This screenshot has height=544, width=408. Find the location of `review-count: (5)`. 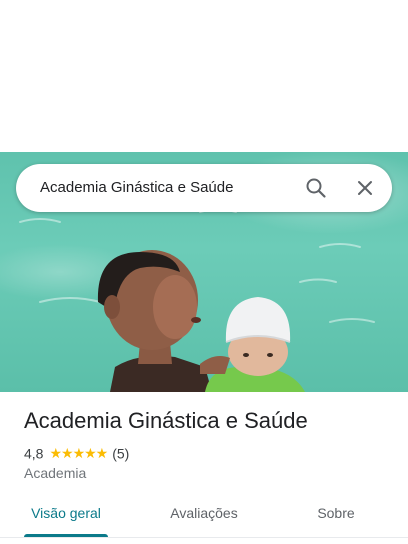

review-count: (5) is located at coordinates (120, 453).